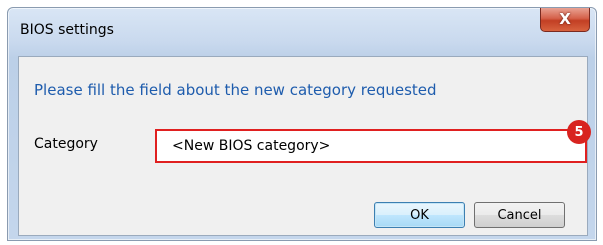 The height and width of the screenshot is (245, 603). What do you see at coordinates (66, 144) in the screenshot?
I see `category-label: Category` at bounding box center [66, 144].